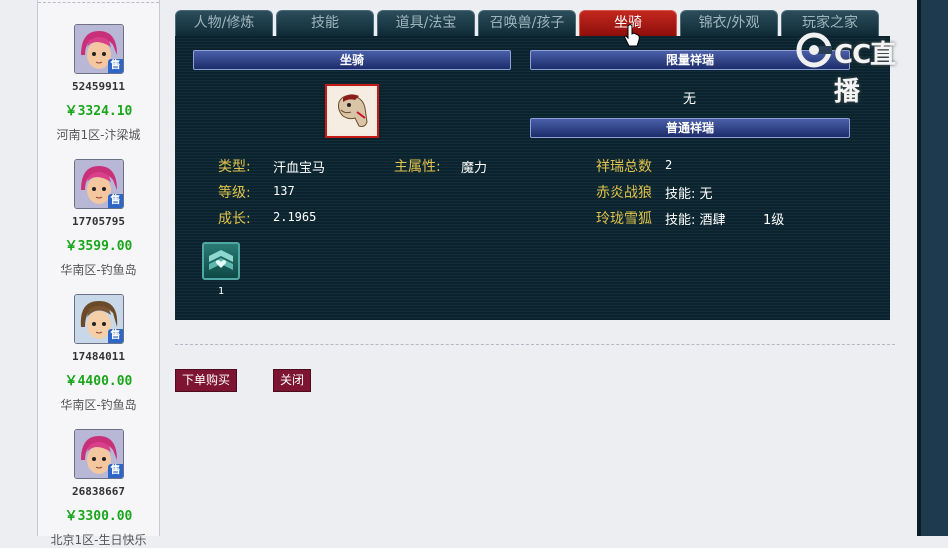 The height and width of the screenshot is (548, 948). What do you see at coordinates (234, 167) in the screenshot?
I see `type-label: 类型:` at bounding box center [234, 167].